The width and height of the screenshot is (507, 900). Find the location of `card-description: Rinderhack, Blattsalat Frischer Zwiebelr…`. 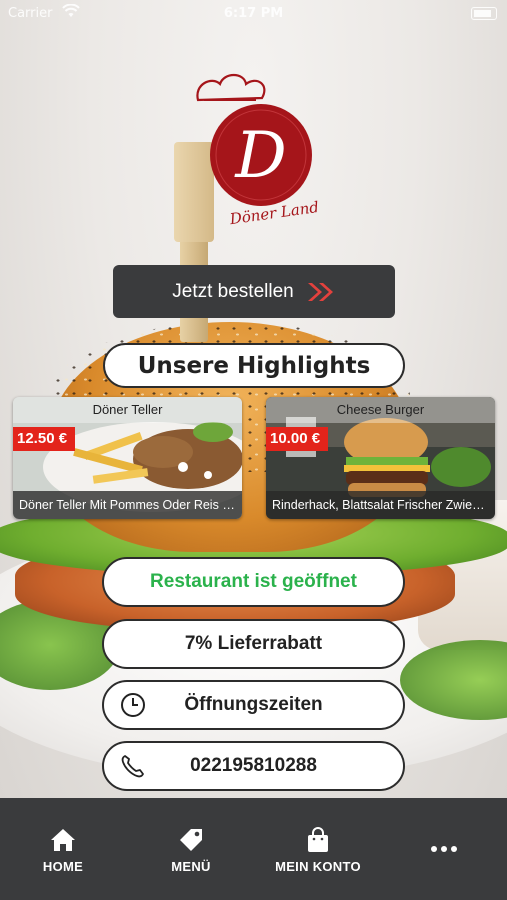

card-description: Rinderhack, Blattsalat Frischer Zwiebelr… is located at coordinates (380, 505).